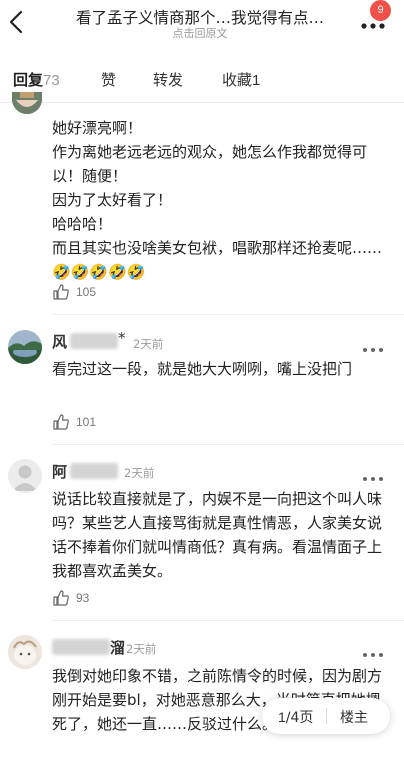 This screenshot has width=404, height=761. I want to click on tab-replies-label: 回复, so click(28, 80).